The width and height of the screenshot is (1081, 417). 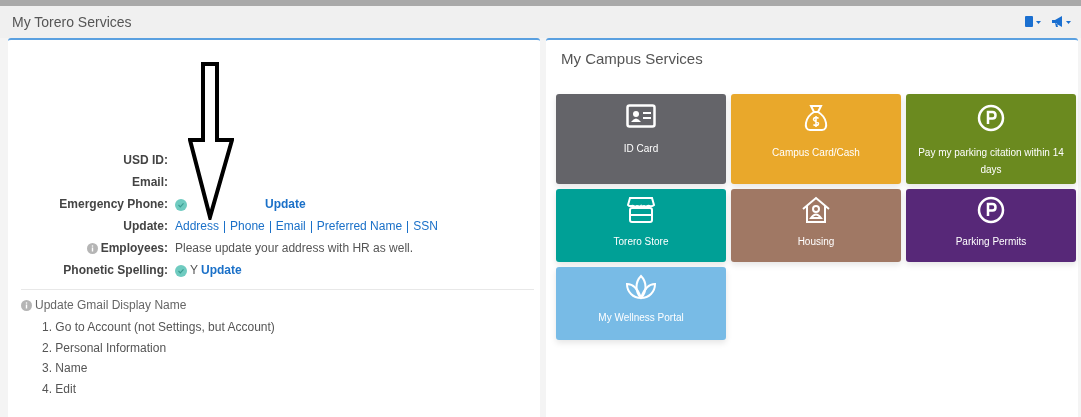 What do you see at coordinates (211, 141) in the screenshot?
I see `down-arrow-icon` at bounding box center [211, 141].